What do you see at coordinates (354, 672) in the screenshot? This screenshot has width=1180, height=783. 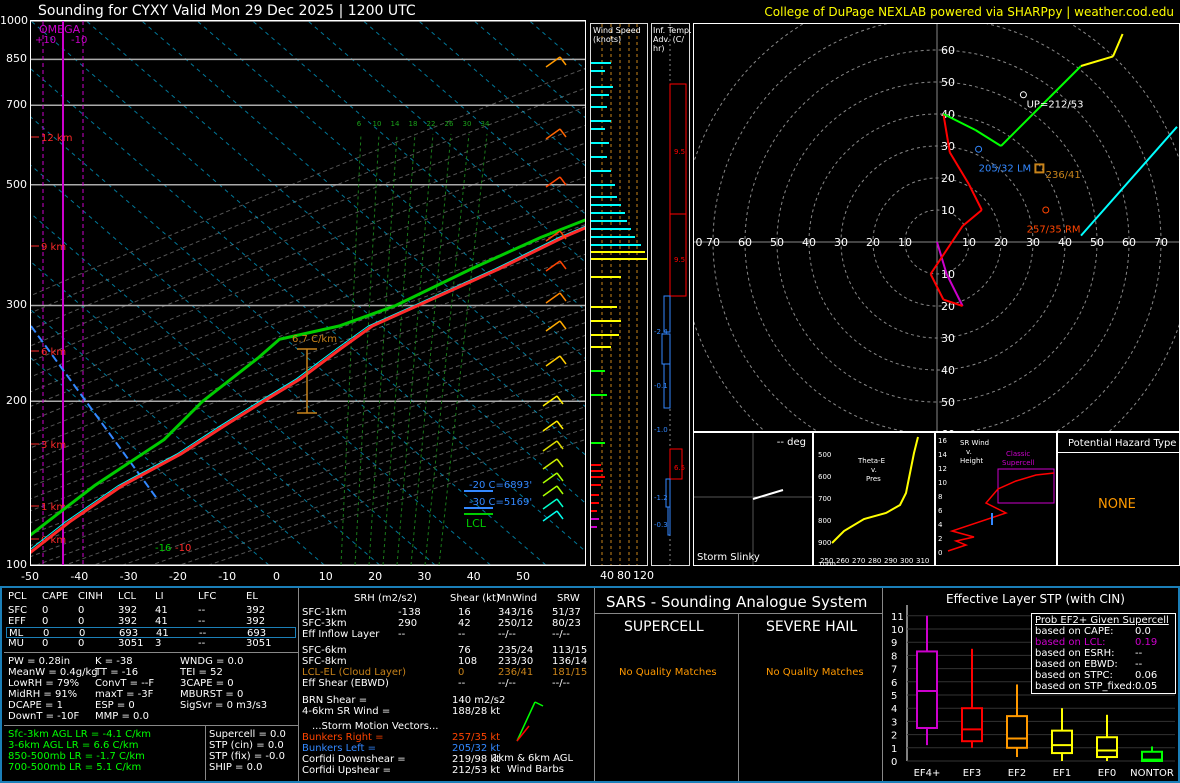 I see `kin-row-label: LCL-EL (Cloud Layer)` at bounding box center [354, 672].